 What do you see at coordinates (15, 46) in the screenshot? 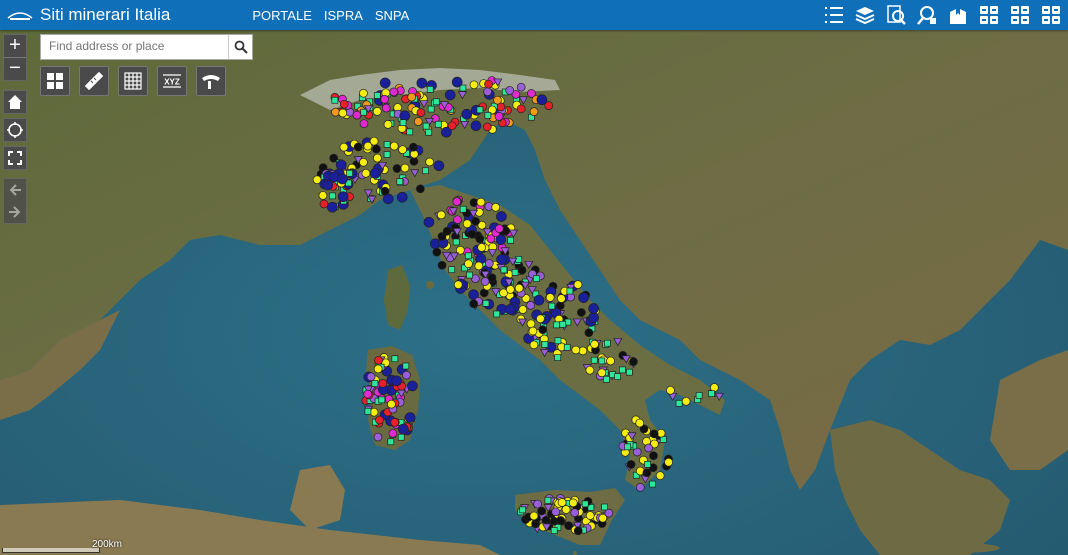
I see `zoom-in-button: +` at bounding box center [15, 46].